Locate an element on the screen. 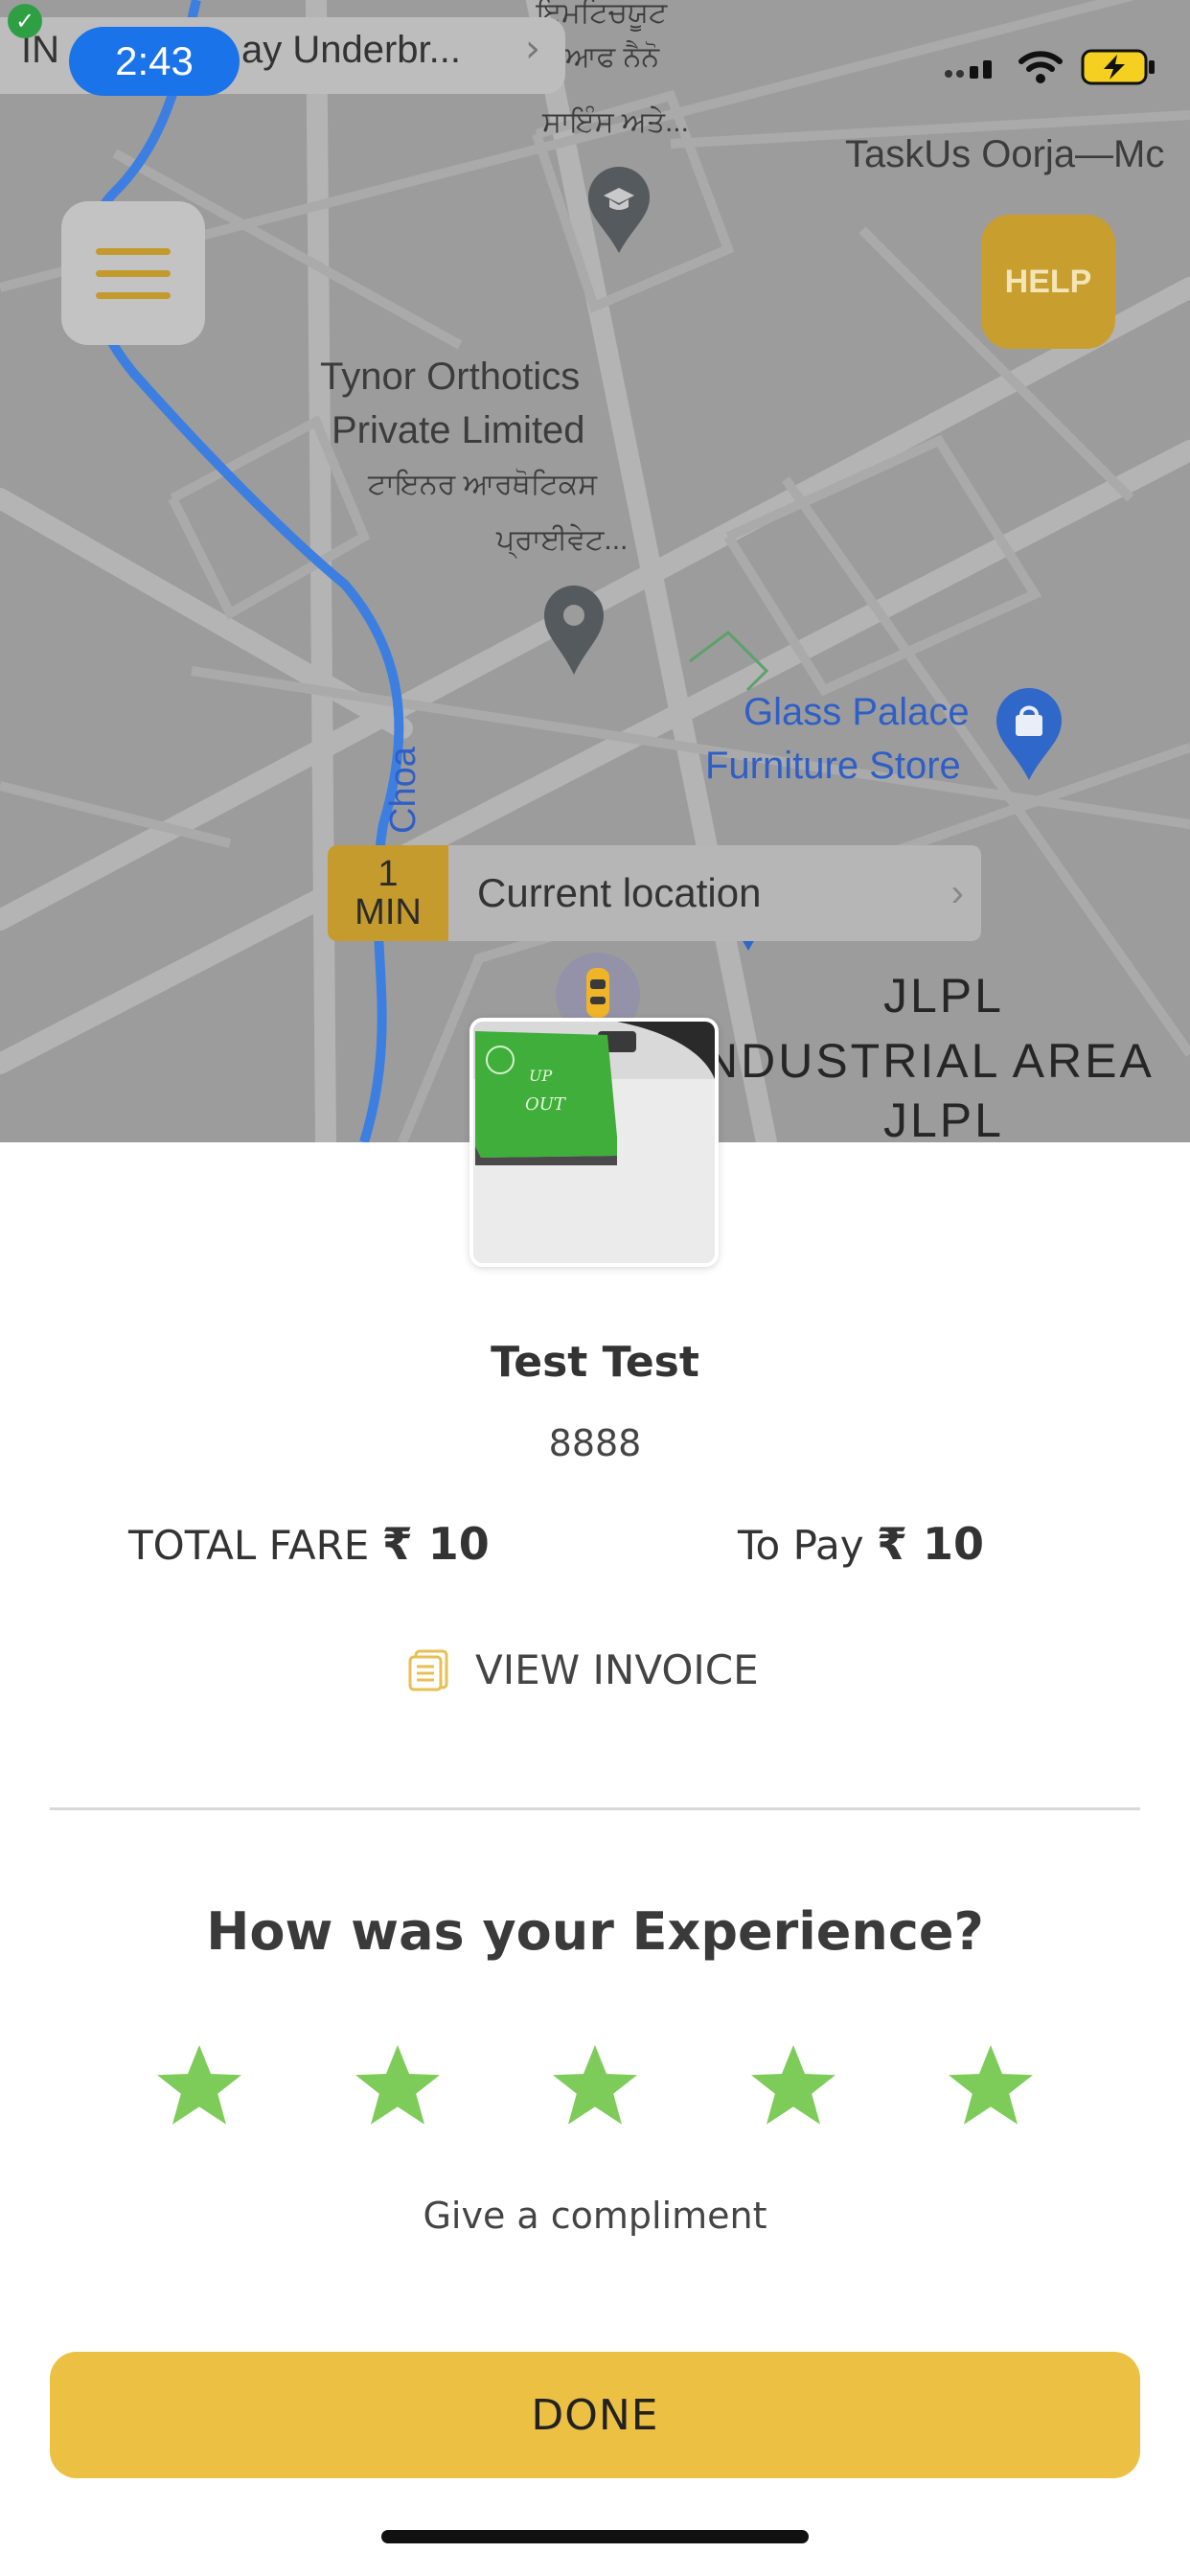 Image resolution: width=1190 pixels, height=2576 pixels. package-photo: UP OUT is located at coordinates (594, 1142).